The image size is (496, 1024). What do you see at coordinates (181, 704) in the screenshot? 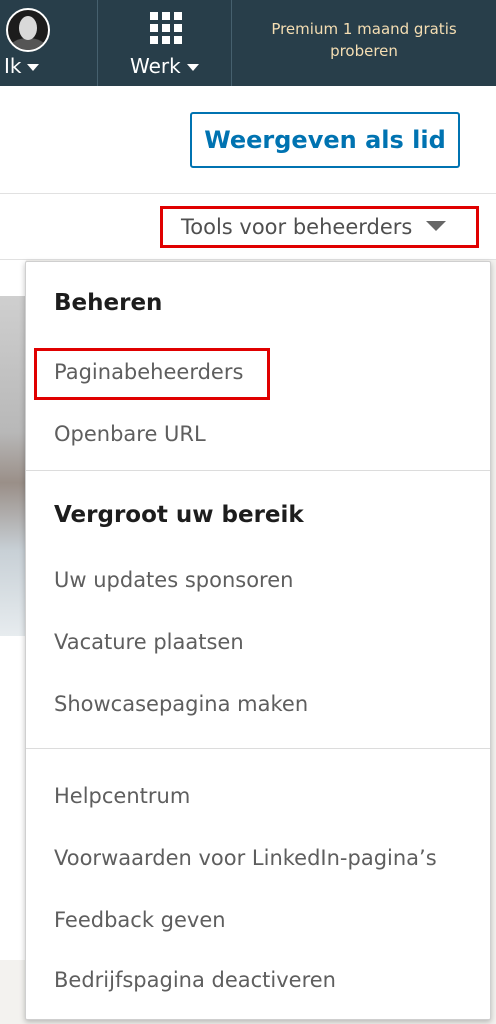
I see `menu-item-create-showcase: Showcasepagina maken` at bounding box center [181, 704].